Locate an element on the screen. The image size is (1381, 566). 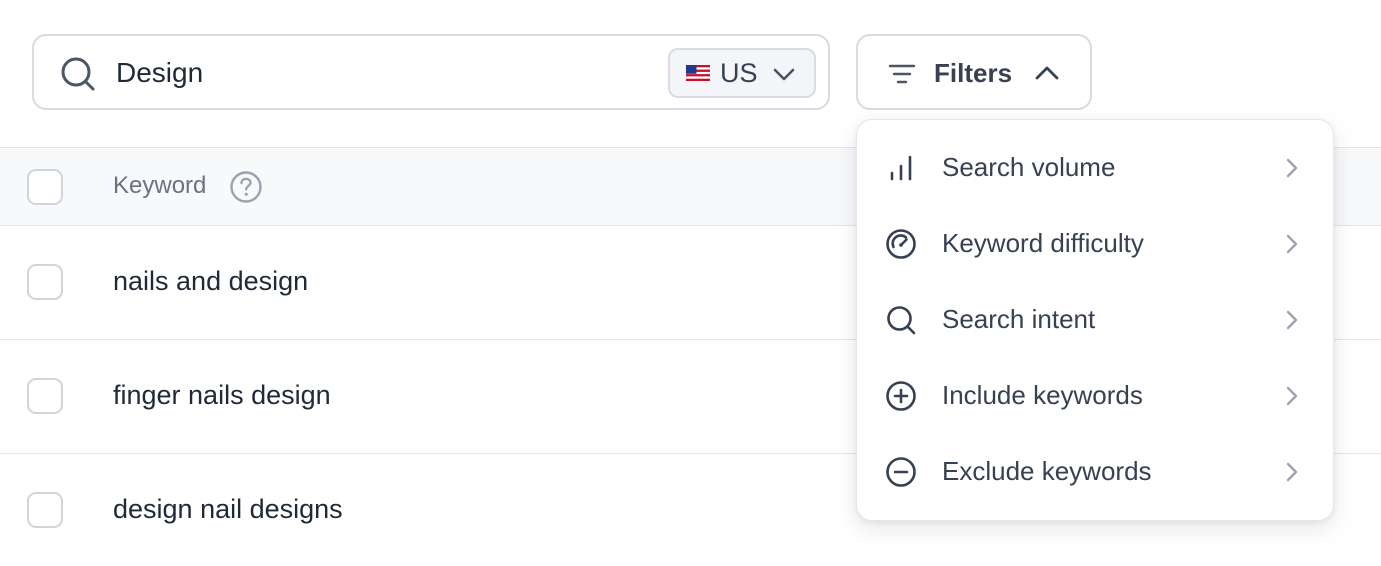
menu-item-label: Search volume is located at coordinates (1029, 167).